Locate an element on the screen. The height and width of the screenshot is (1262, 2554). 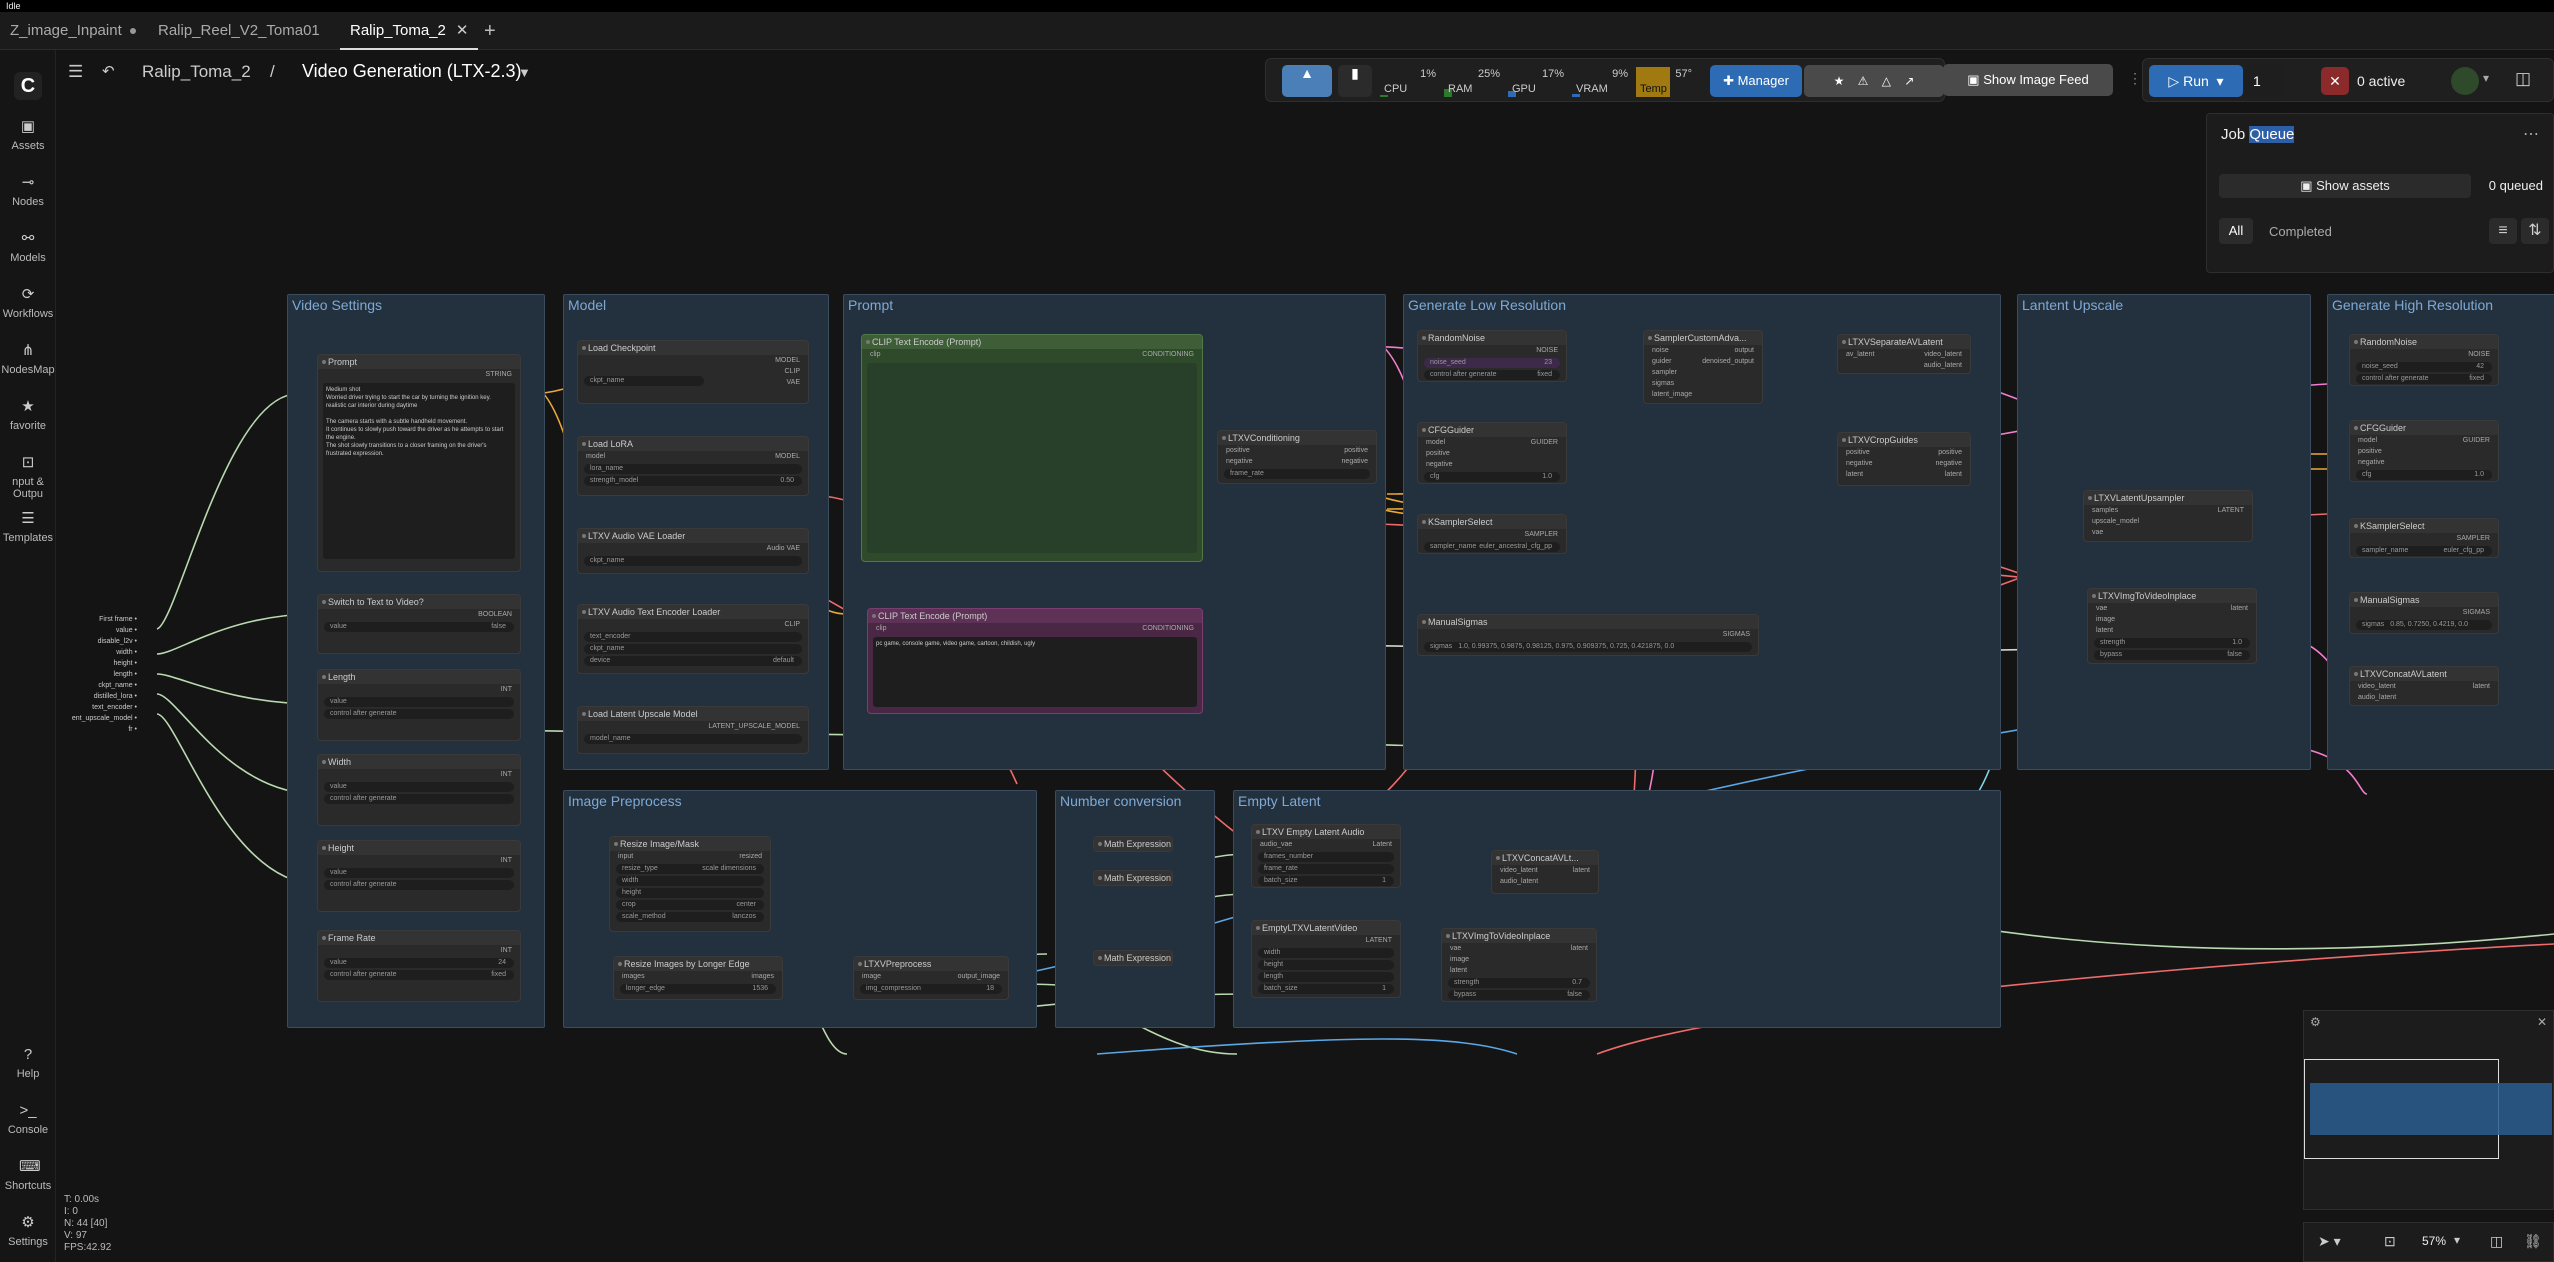
longer-edge-widget: longer_edge 1536 is located at coordinates (698, 989).